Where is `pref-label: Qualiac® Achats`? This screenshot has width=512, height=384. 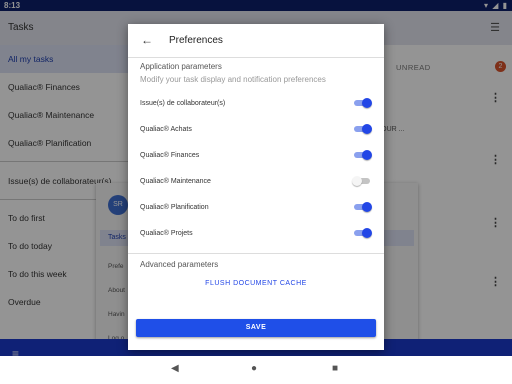
pref-label: Qualiac® Achats is located at coordinates (166, 129).